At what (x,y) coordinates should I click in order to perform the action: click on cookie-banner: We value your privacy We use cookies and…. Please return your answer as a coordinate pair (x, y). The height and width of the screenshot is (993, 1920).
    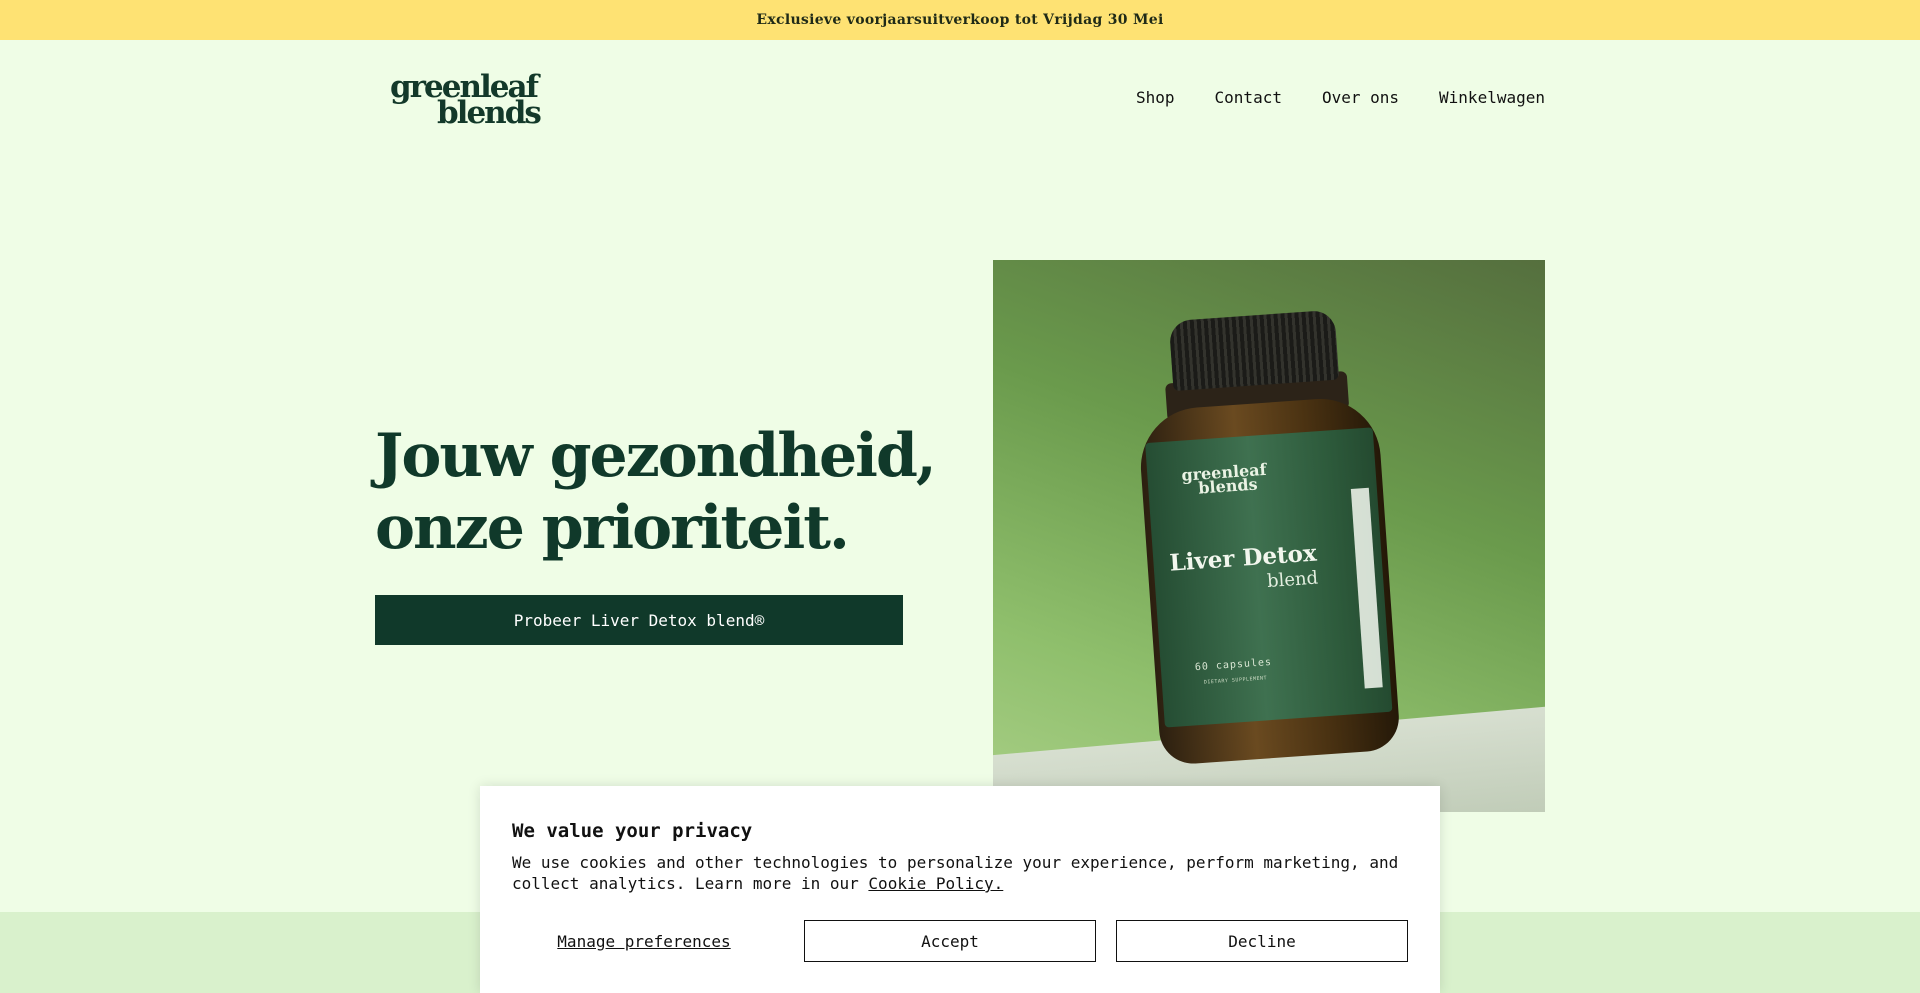
    Looking at the image, I should click on (960, 889).